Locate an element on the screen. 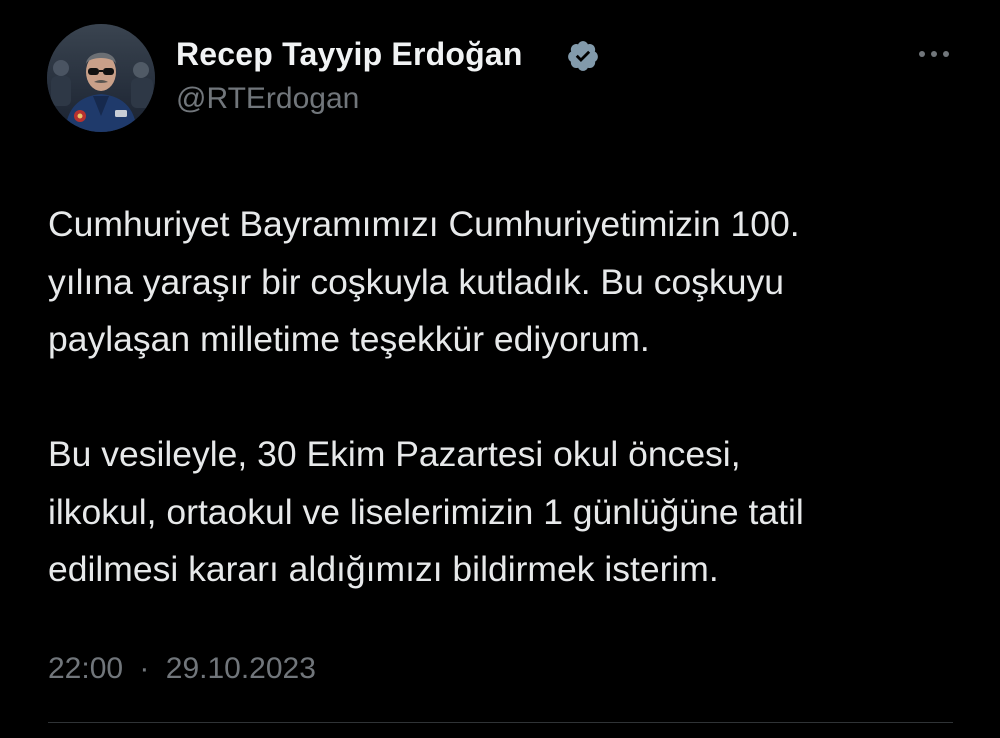 This screenshot has height=738, width=1000. tweet-time: 22:00 is located at coordinates (85, 668).